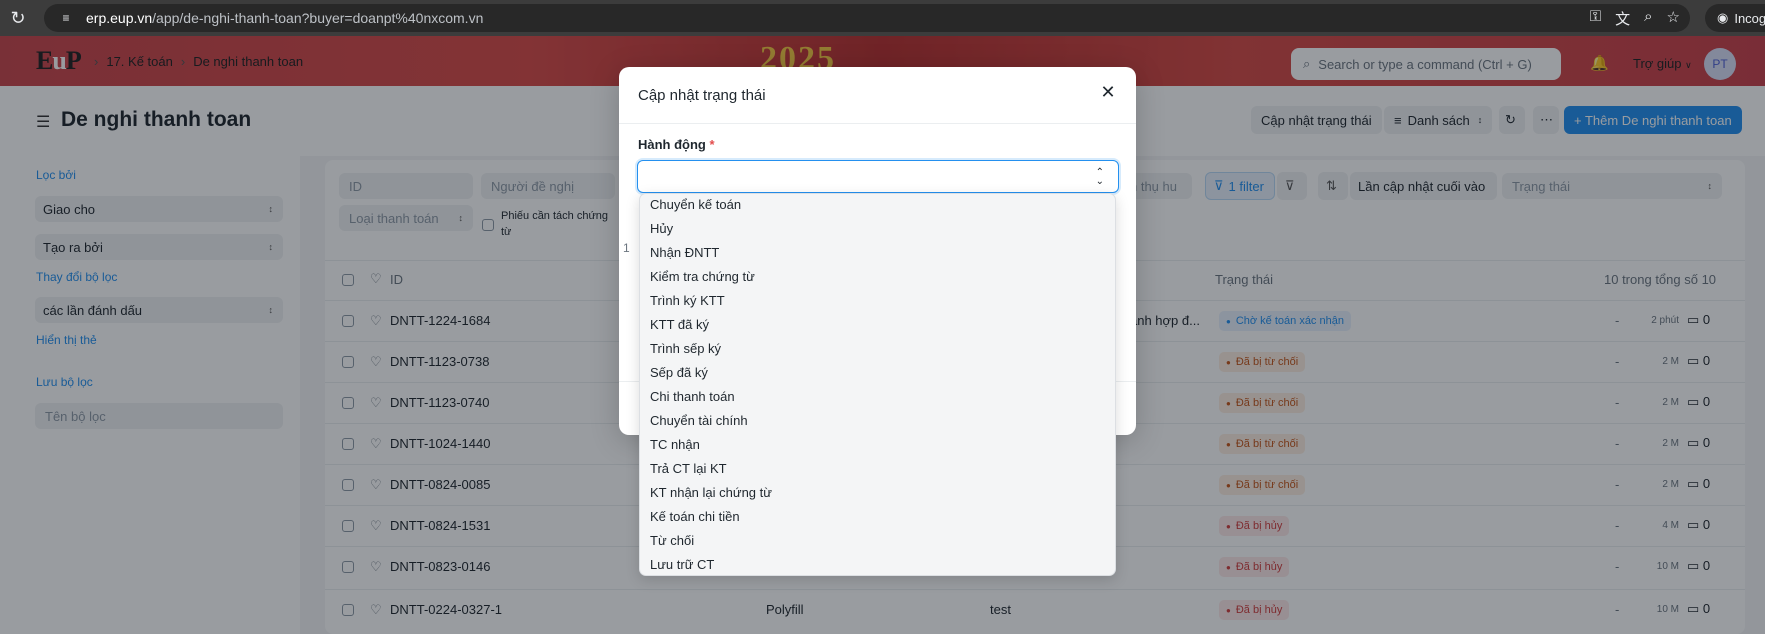 Image resolution: width=1765 pixels, height=634 pixels. I want to click on incognito-icon: ◉, so click(1723, 17).